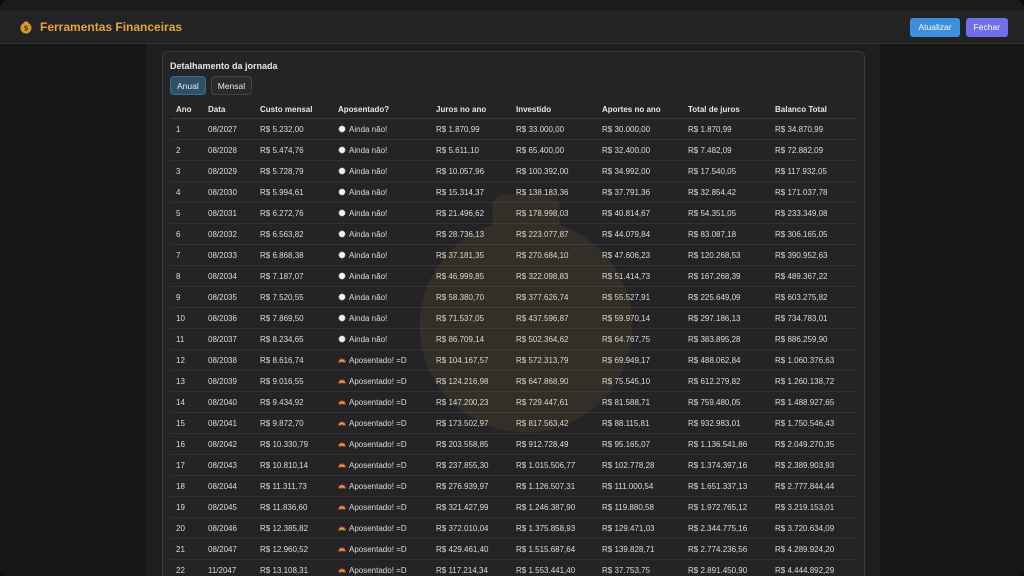 The height and width of the screenshot is (576, 1024). What do you see at coordinates (228, 402) in the screenshot?
I see `cell-date: 08/2040` at bounding box center [228, 402].